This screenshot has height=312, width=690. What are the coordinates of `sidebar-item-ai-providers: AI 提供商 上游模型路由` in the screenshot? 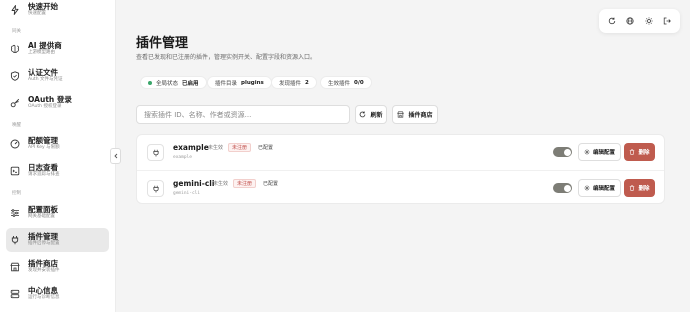 It's located at (57, 49).